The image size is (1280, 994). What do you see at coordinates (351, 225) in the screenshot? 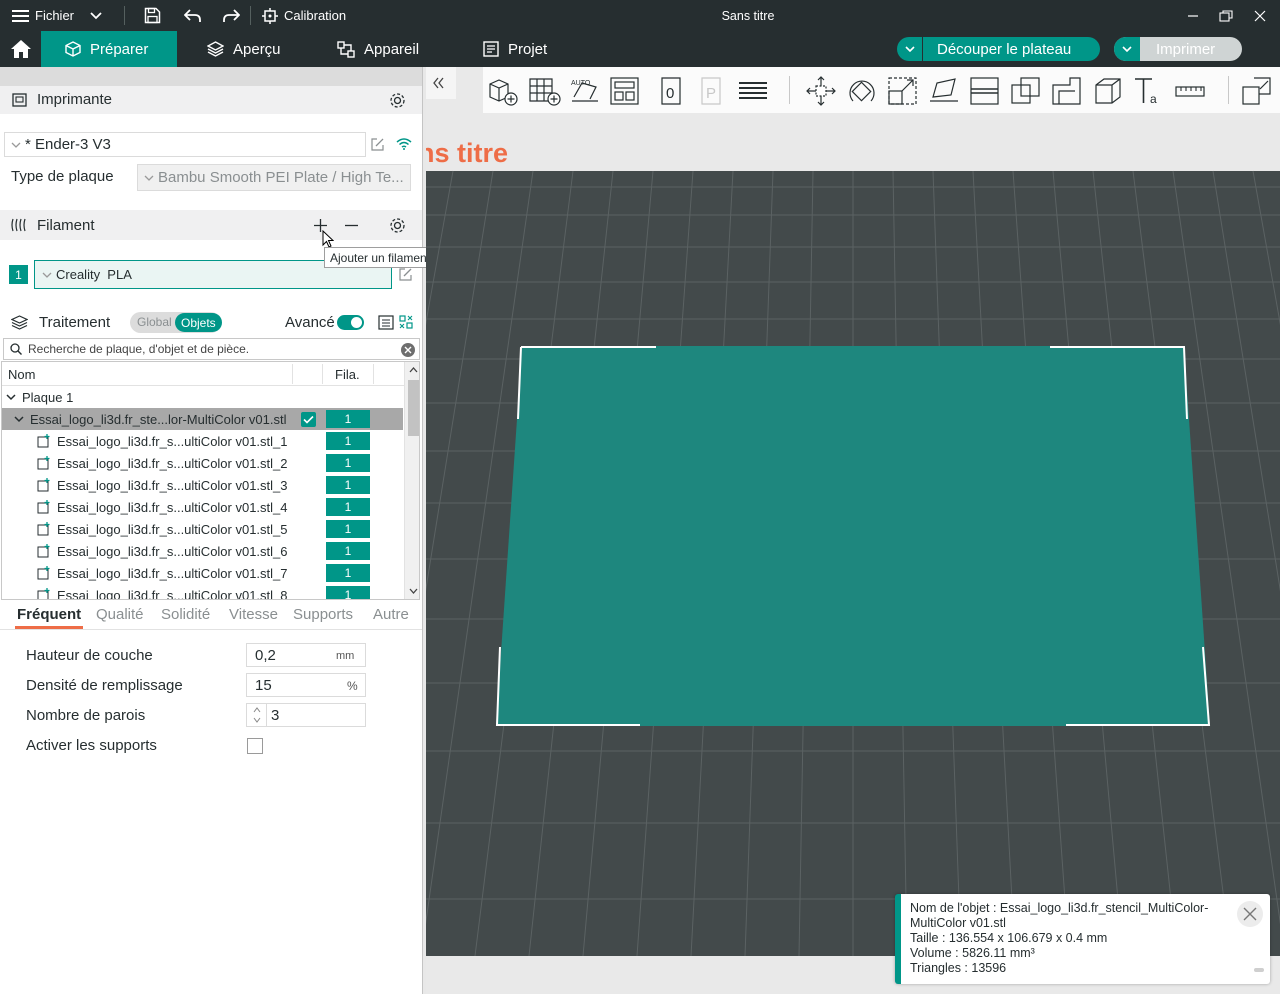
I see `minus-icon` at bounding box center [351, 225].